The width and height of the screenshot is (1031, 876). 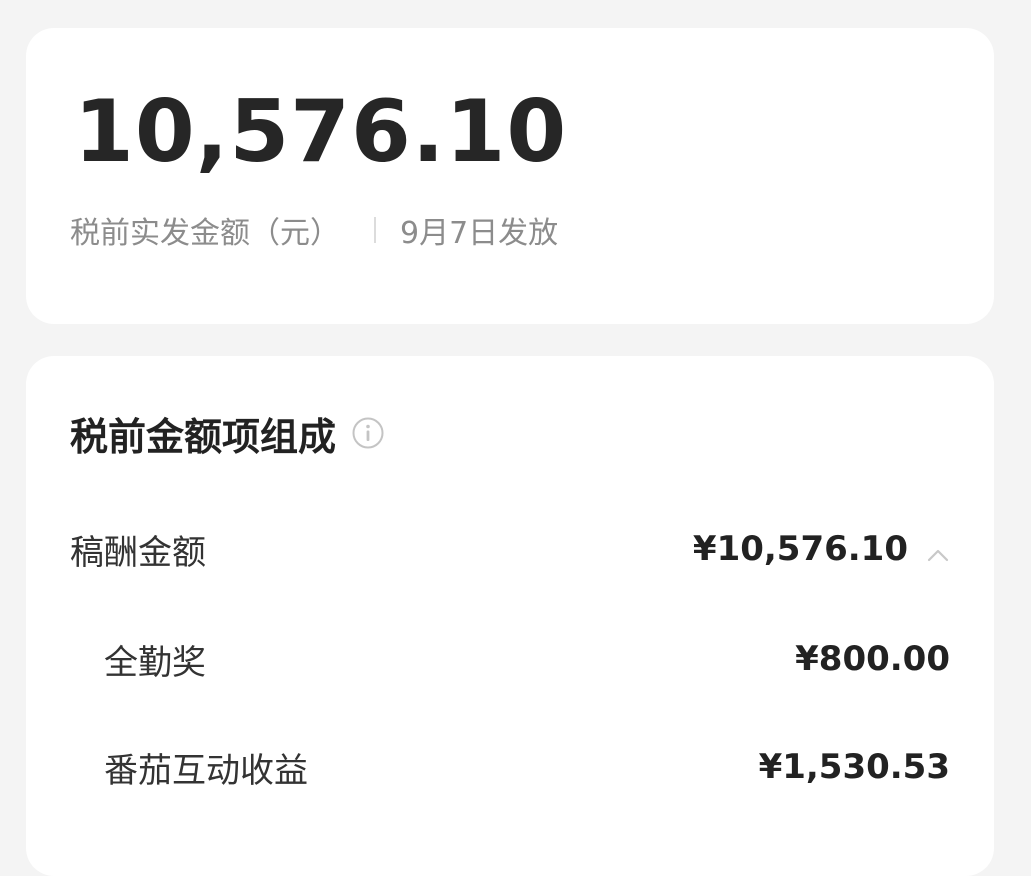 I want to click on royalty-amount-value-group: ¥10,576.10, so click(x=821, y=549).